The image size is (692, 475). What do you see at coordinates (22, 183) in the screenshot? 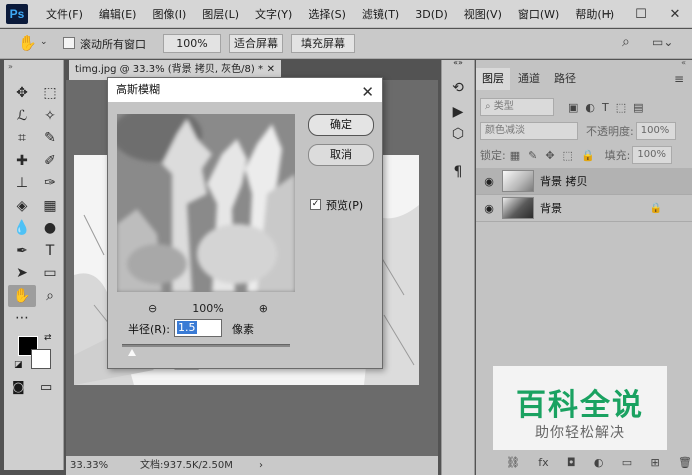
I see `clone-stamp-icon: ⊥` at bounding box center [22, 183].